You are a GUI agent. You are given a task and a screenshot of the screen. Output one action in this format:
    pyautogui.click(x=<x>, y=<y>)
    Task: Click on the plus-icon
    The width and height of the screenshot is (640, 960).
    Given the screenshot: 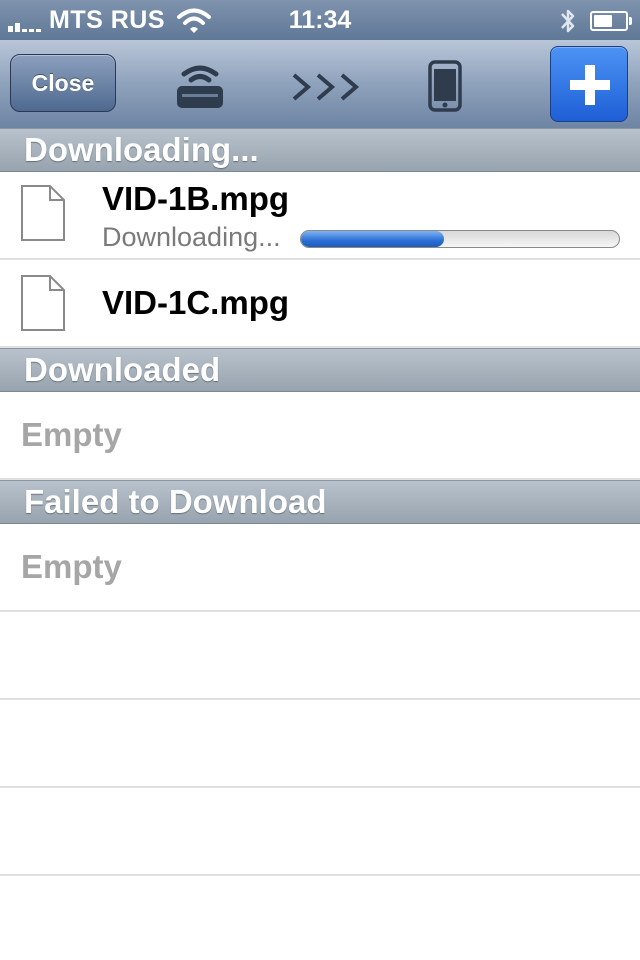 What is the action you would take?
    pyautogui.click(x=590, y=85)
    